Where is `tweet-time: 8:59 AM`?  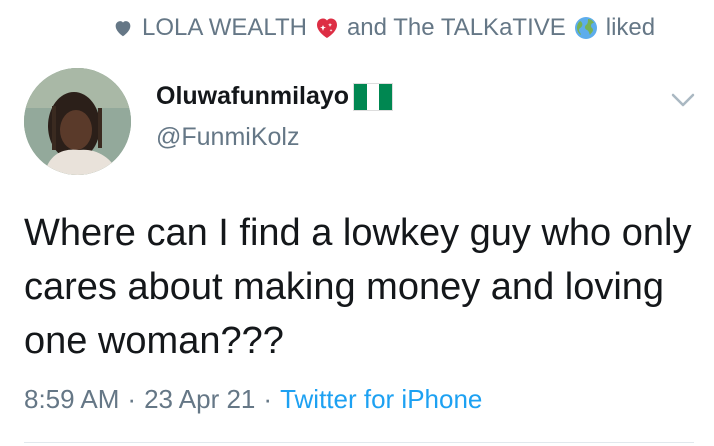
tweet-time: 8:59 AM is located at coordinates (71, 399).